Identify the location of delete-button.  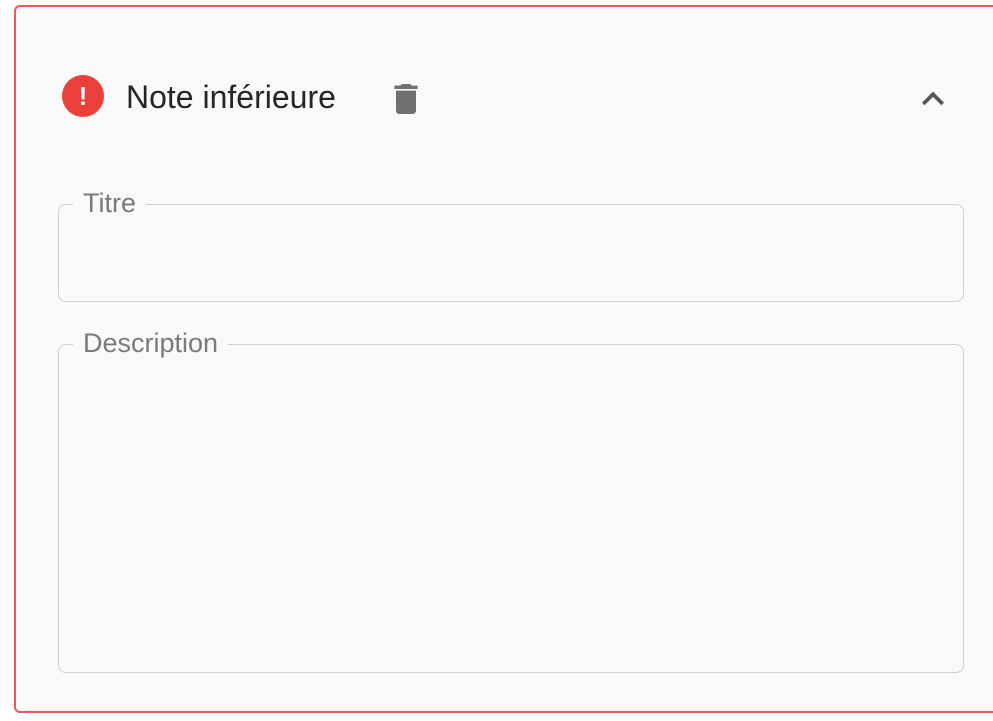
(406, 99).